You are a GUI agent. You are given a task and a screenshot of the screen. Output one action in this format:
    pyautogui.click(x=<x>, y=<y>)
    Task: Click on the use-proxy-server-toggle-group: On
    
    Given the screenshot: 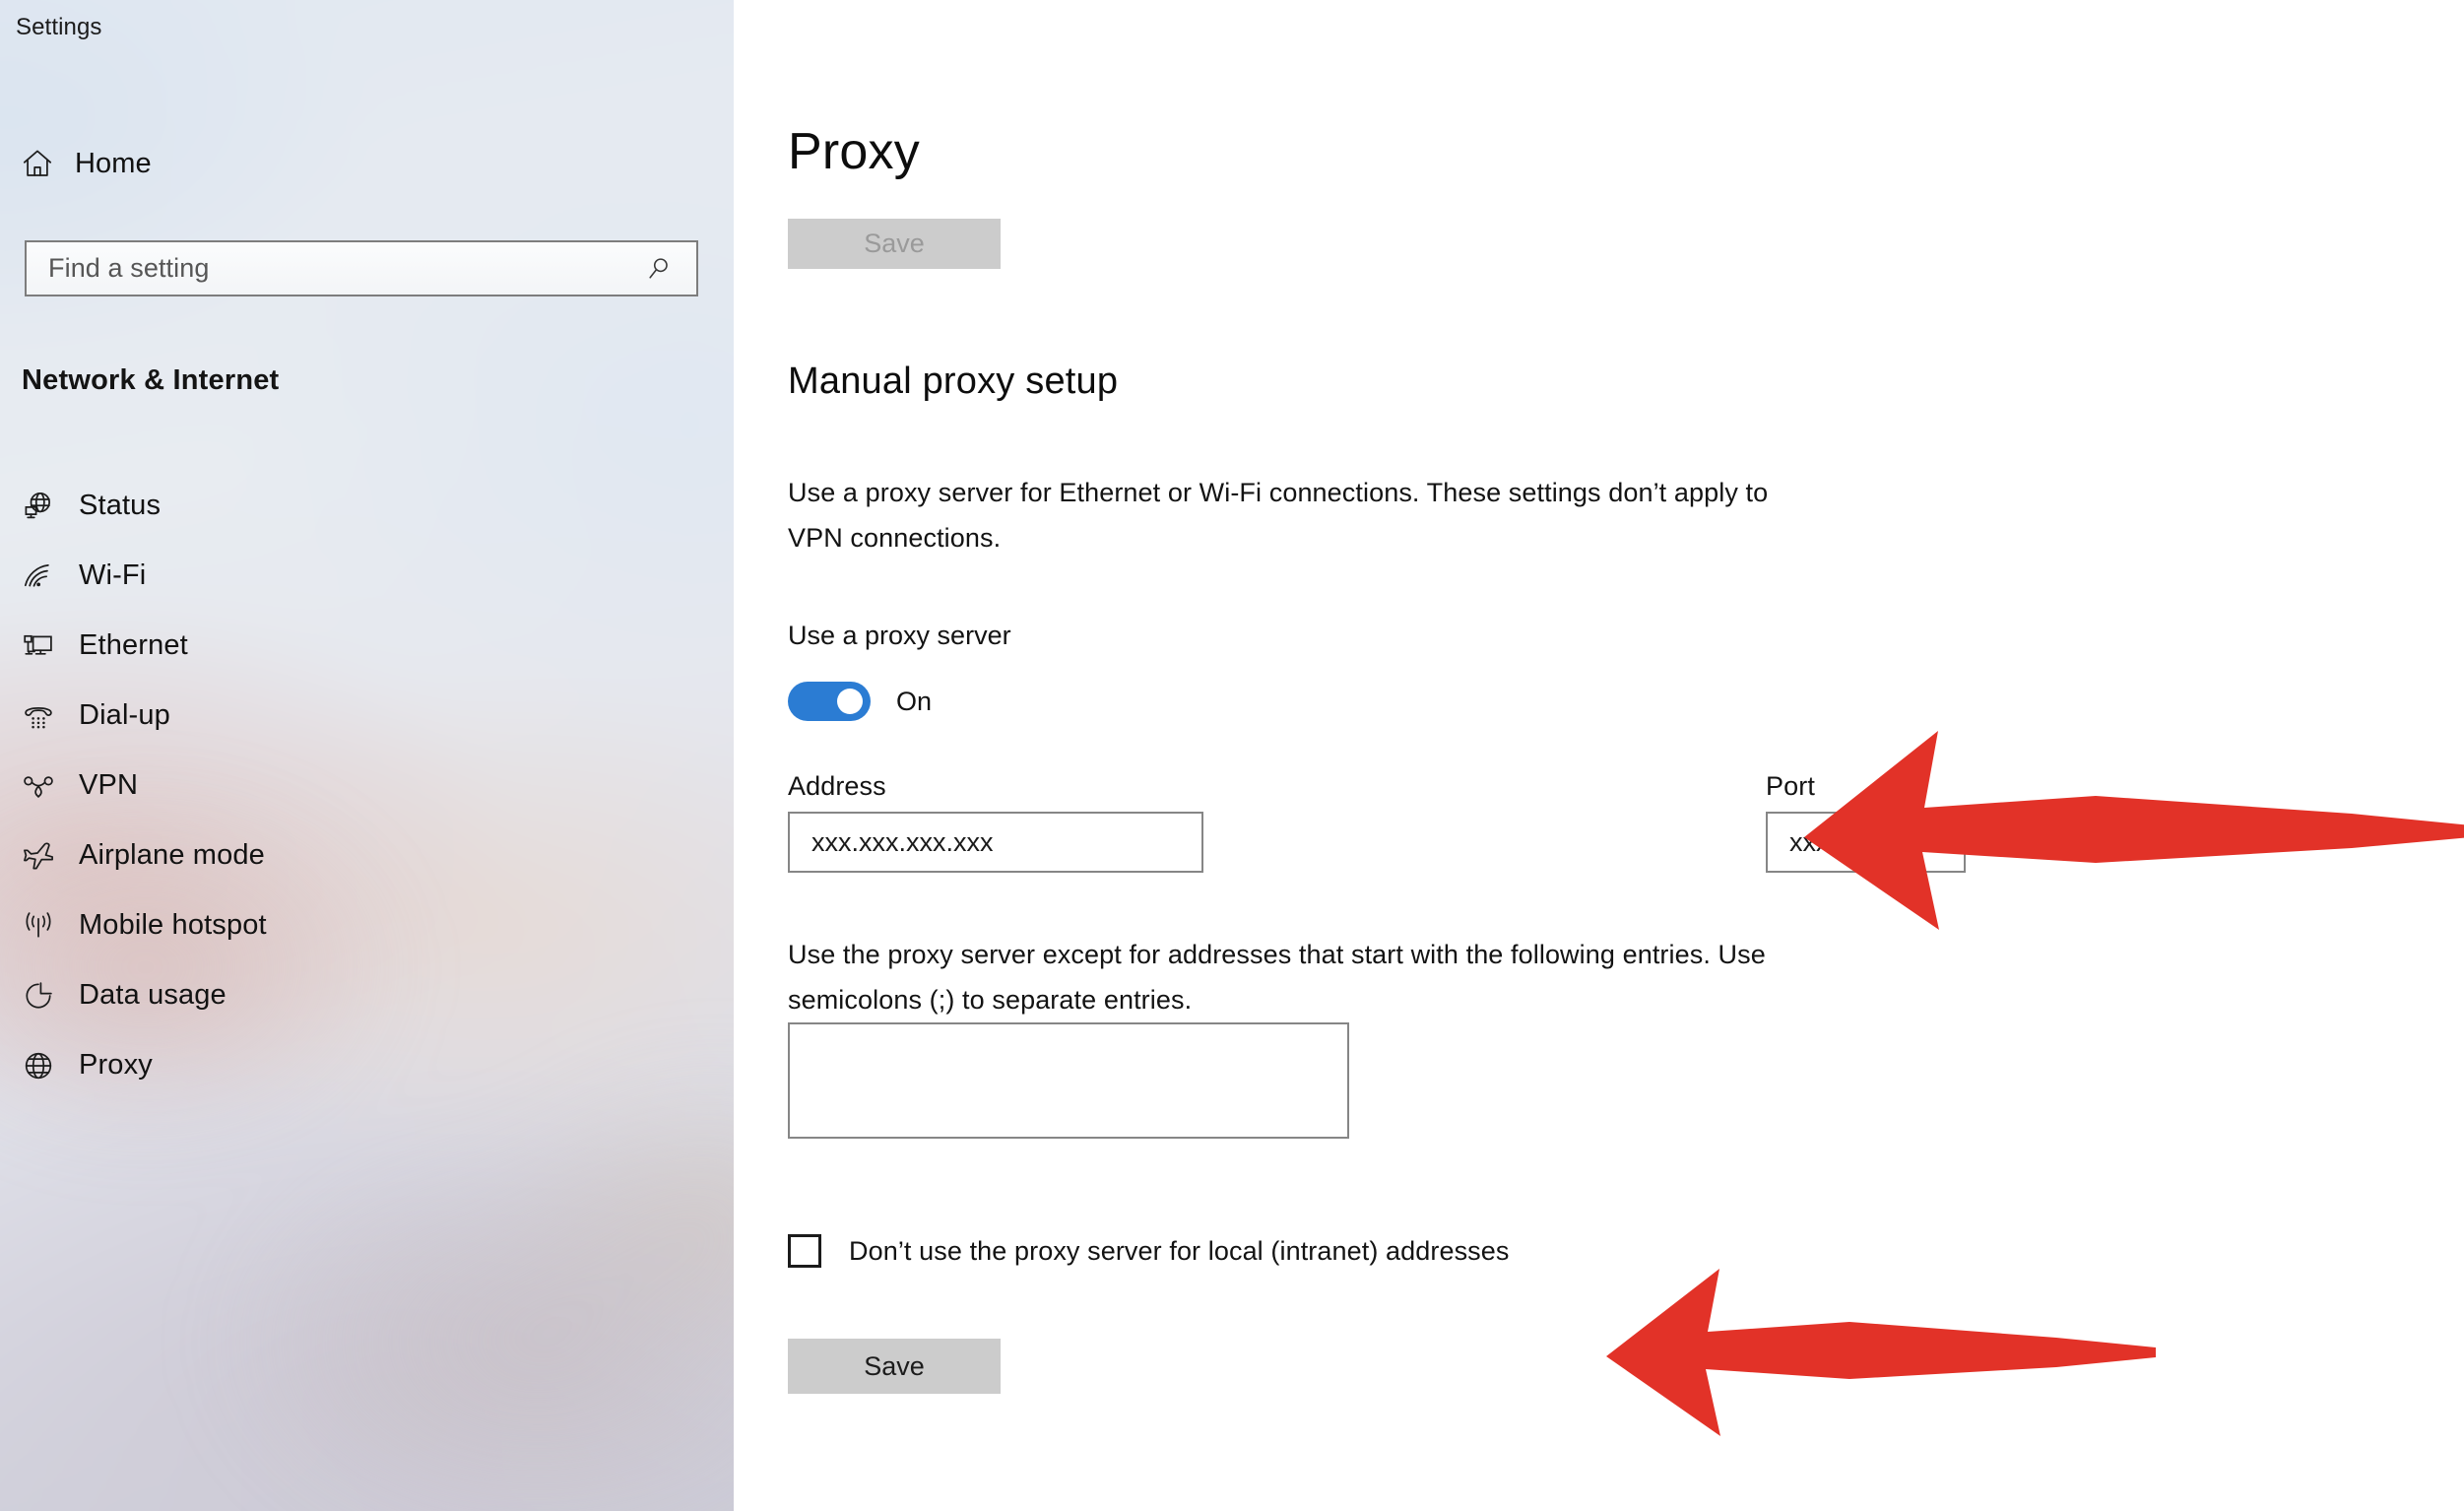 What is the action you would take?
    pyautogui.click(x=860, y=701)
    